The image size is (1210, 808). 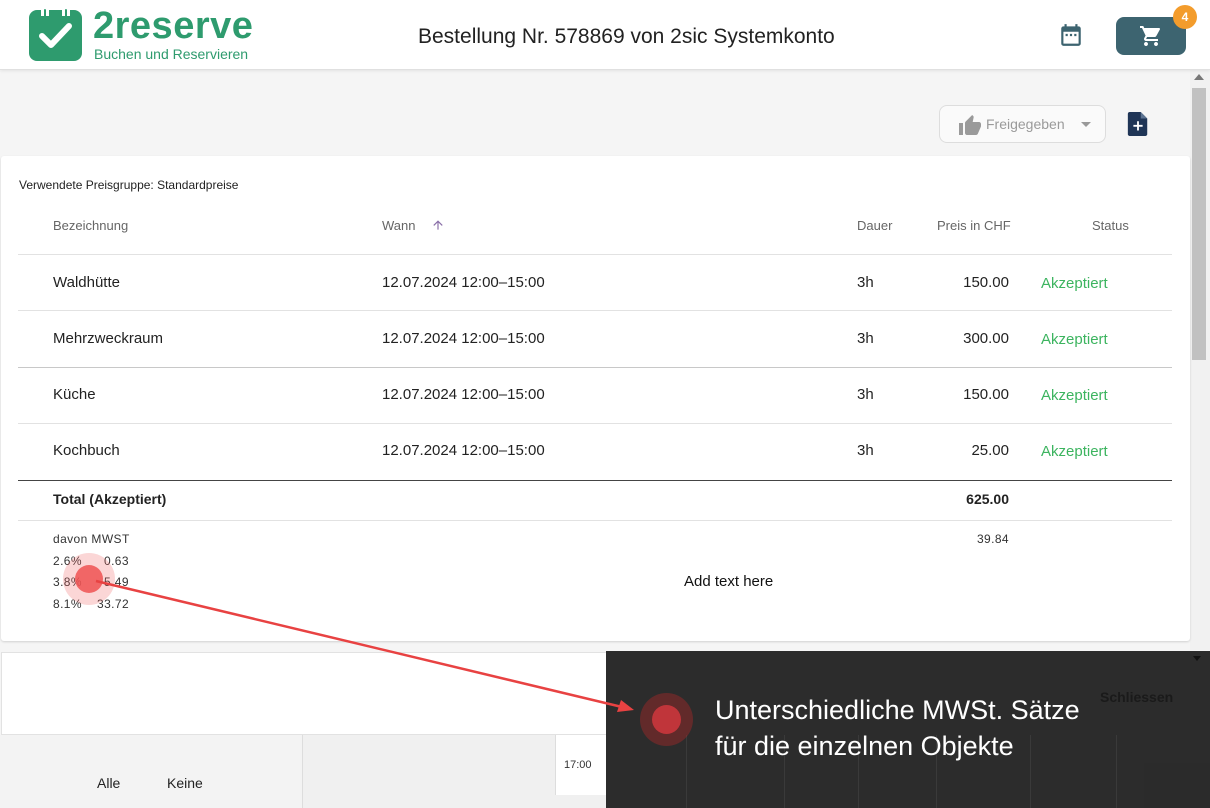 What do you see at coordinates (1086, 124) in the screenshot?
I see `chevron-down-icon` at bounding box center [1086, 124].